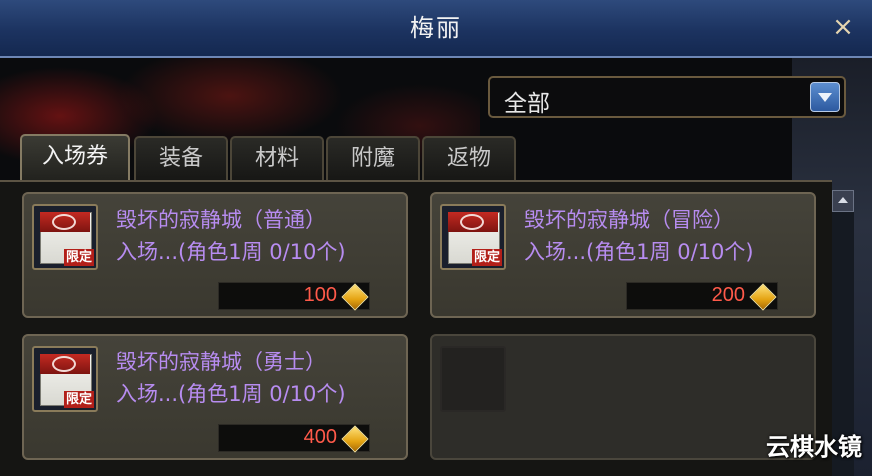 The image size is (872, 476). Describe the element at coordinates (814, 447) in the screenshot. I see `watermark: 云棋水镜` at that location.